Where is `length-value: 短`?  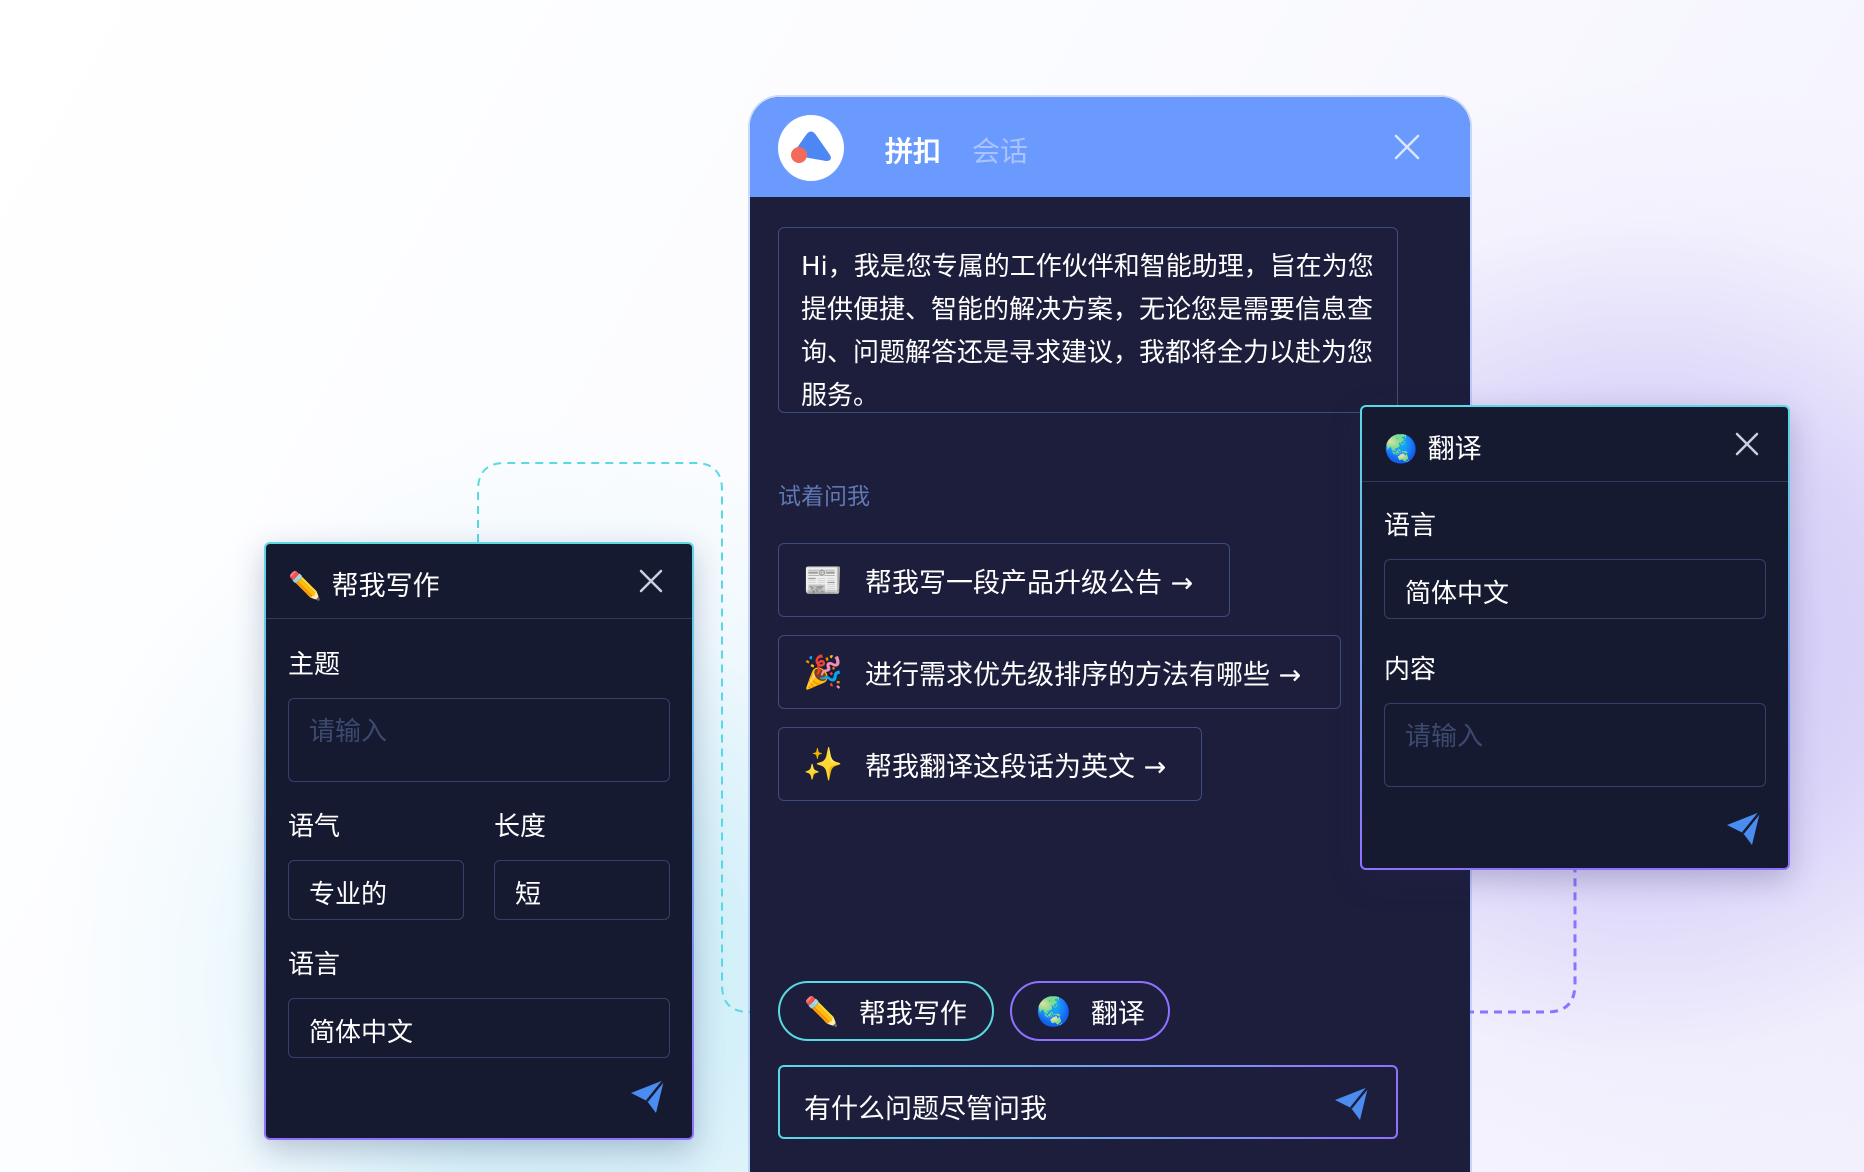 length-value: 短 is located at coordinates (528, 895).